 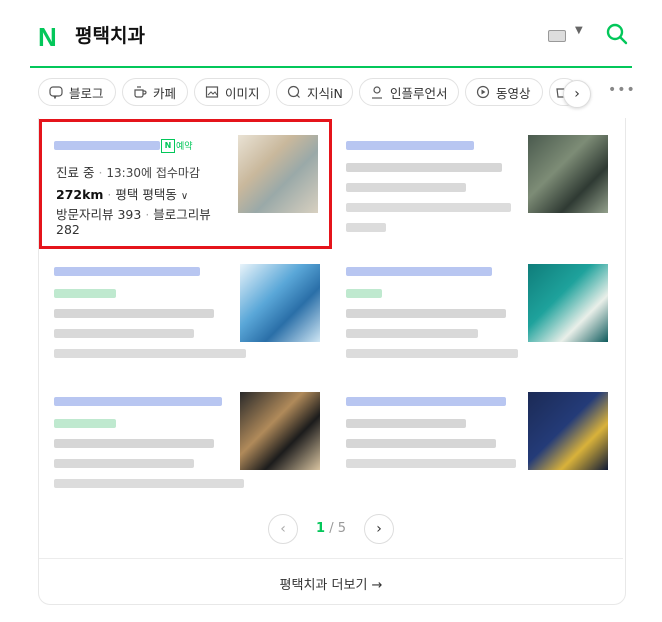 I want to click on tab-kin: 지식iN, so click(x=314, y=92).